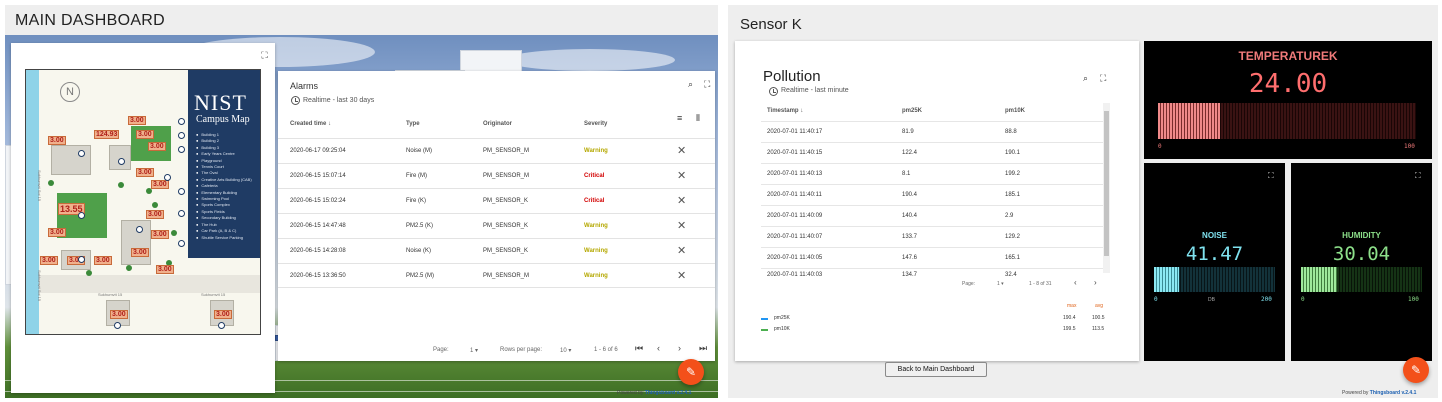 Image resolution: width=1442 pixels, height=402 pixels. What do you see at coordinates (1013, 258) in the screenshot?
I see `cell-pm10: 165.1` at bounding box center [1013, 258].